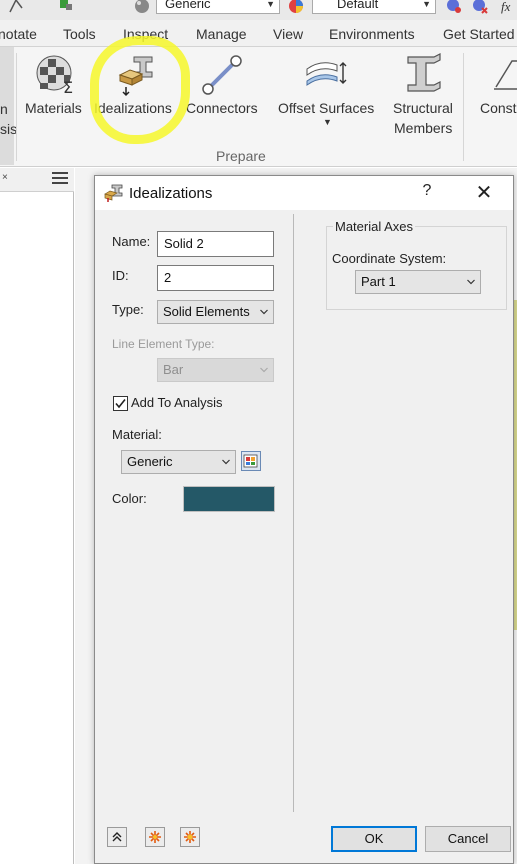  Describe the element at coordinates (293, 513) in the screenshot. I see `dialog-column-divider` at that location.